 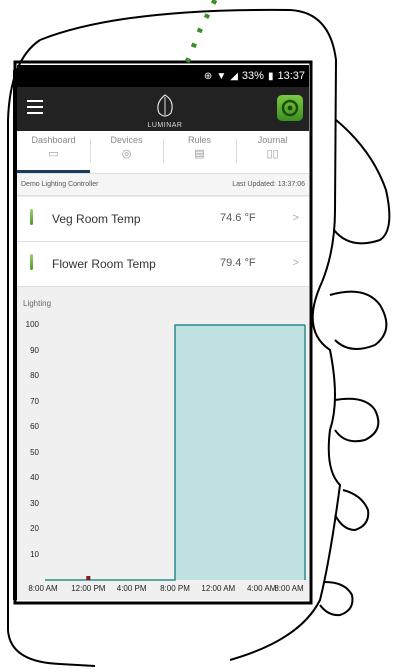 I want to click on device-icon: ◎, so click(x=126, y=154).